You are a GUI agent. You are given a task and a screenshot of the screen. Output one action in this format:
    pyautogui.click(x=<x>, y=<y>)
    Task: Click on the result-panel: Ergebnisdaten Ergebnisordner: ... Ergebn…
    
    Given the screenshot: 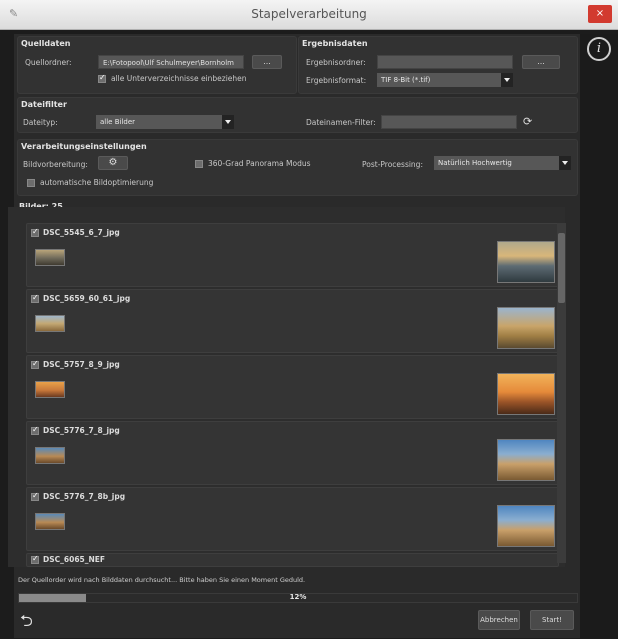 What is the action you would take?
    pyautogui.click(x=438, y=65)
    